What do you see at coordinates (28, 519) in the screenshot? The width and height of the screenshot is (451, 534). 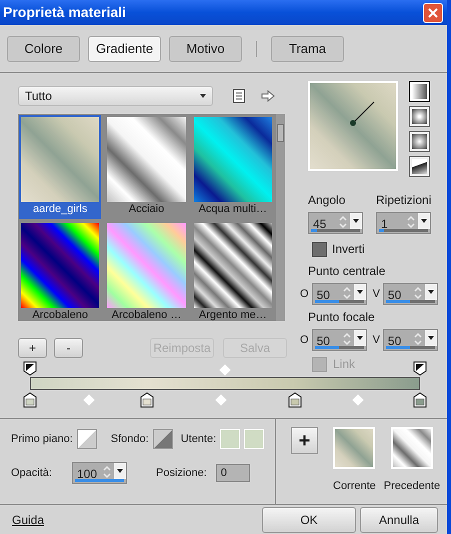 I see `help-link: Guida` at bounding box center [28, 519].